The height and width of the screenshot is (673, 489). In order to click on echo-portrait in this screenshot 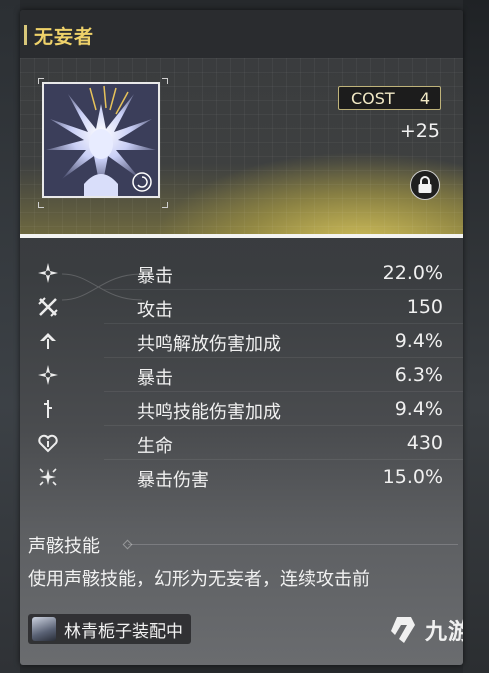, I will do `click(101, 140)`.